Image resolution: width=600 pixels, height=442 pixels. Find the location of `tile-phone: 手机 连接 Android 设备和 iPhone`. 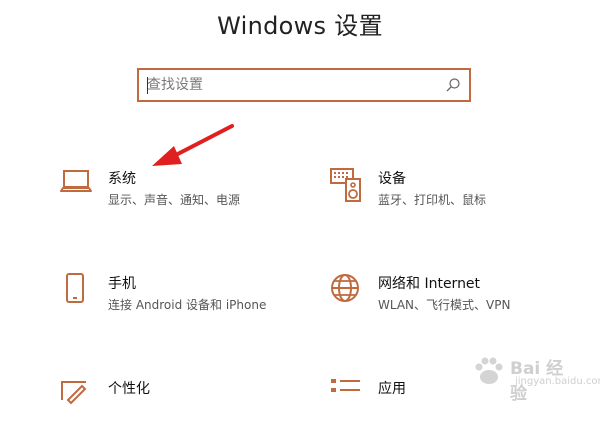

tile-phone: 手机 连接 Android 设备和 iPhone is located at coordinates (185, 305).